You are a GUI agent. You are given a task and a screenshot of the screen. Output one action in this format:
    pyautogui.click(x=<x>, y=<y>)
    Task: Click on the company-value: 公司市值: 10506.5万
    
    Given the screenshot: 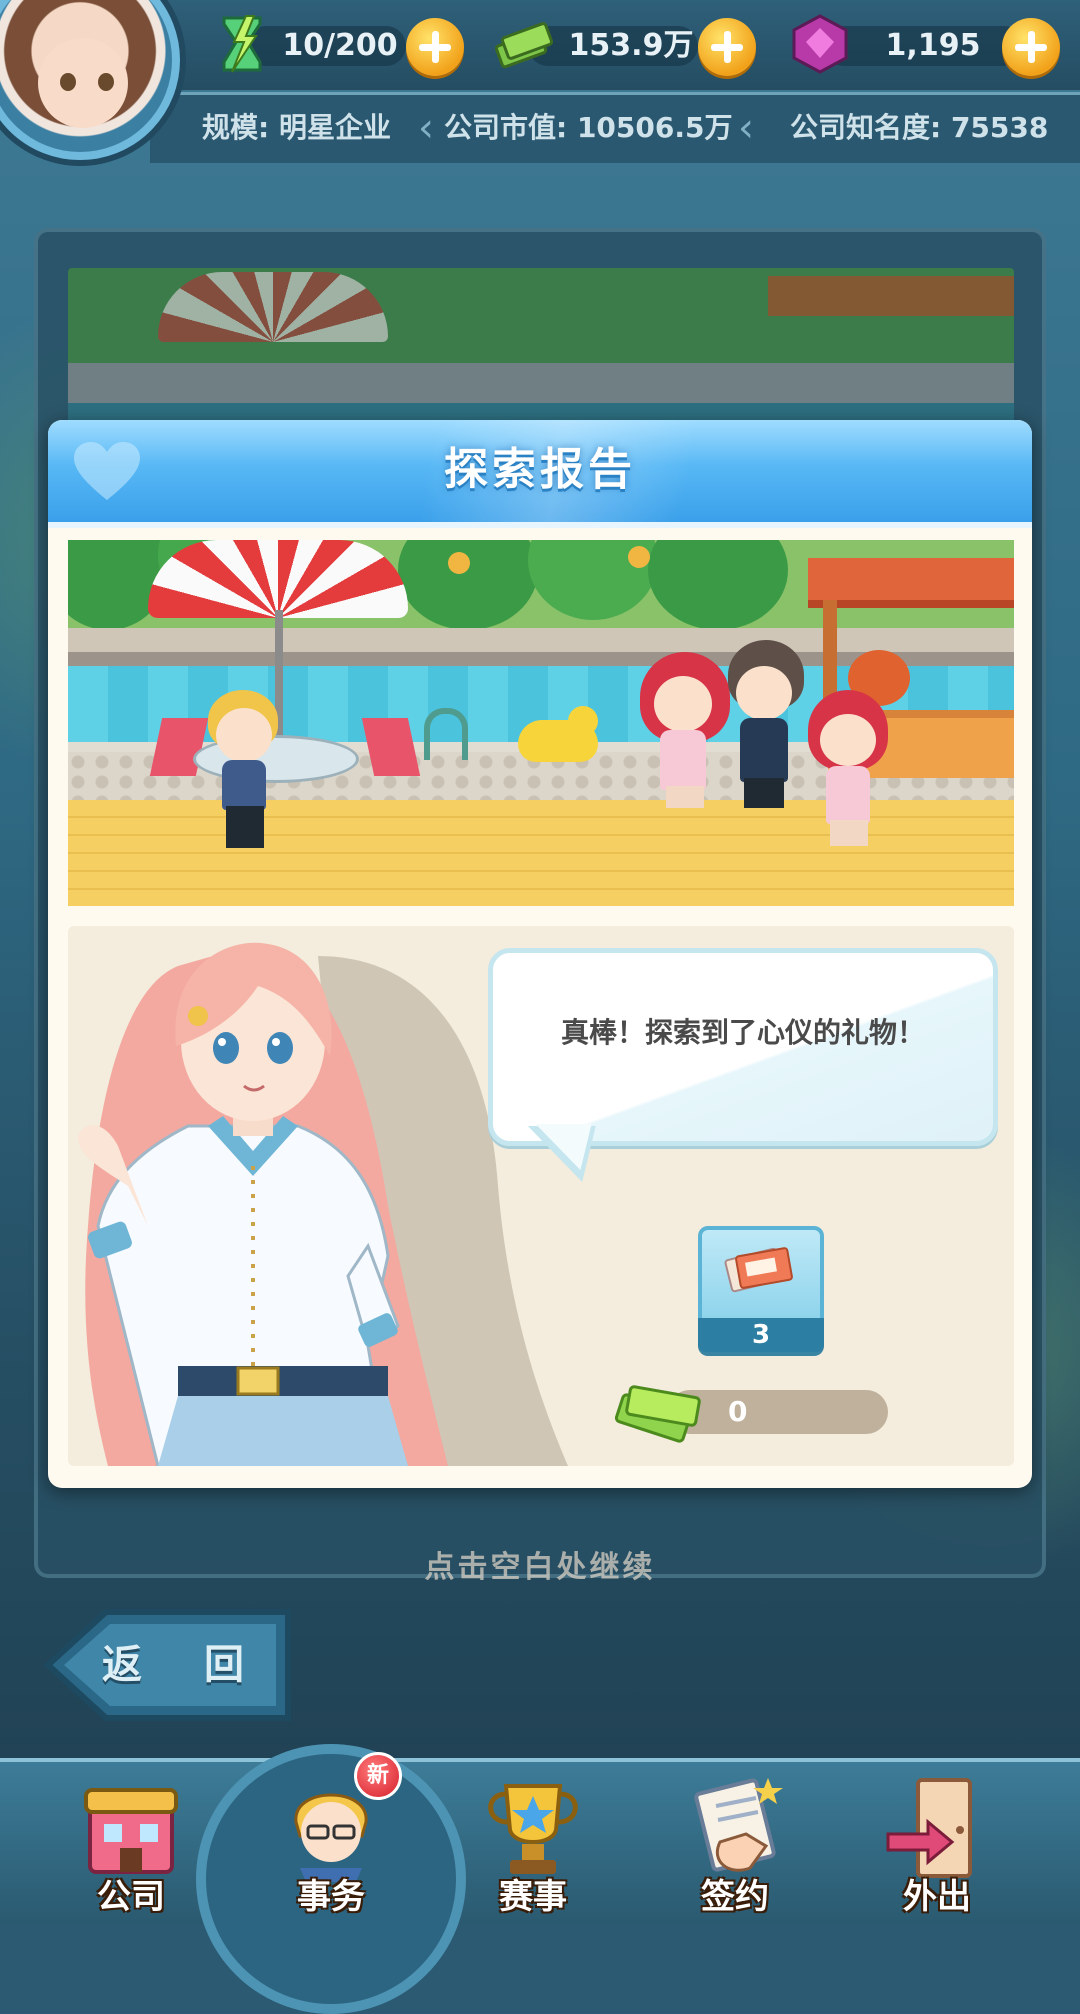 What is the action you would take?
    pyautogui.click(x=588, y=127)
    